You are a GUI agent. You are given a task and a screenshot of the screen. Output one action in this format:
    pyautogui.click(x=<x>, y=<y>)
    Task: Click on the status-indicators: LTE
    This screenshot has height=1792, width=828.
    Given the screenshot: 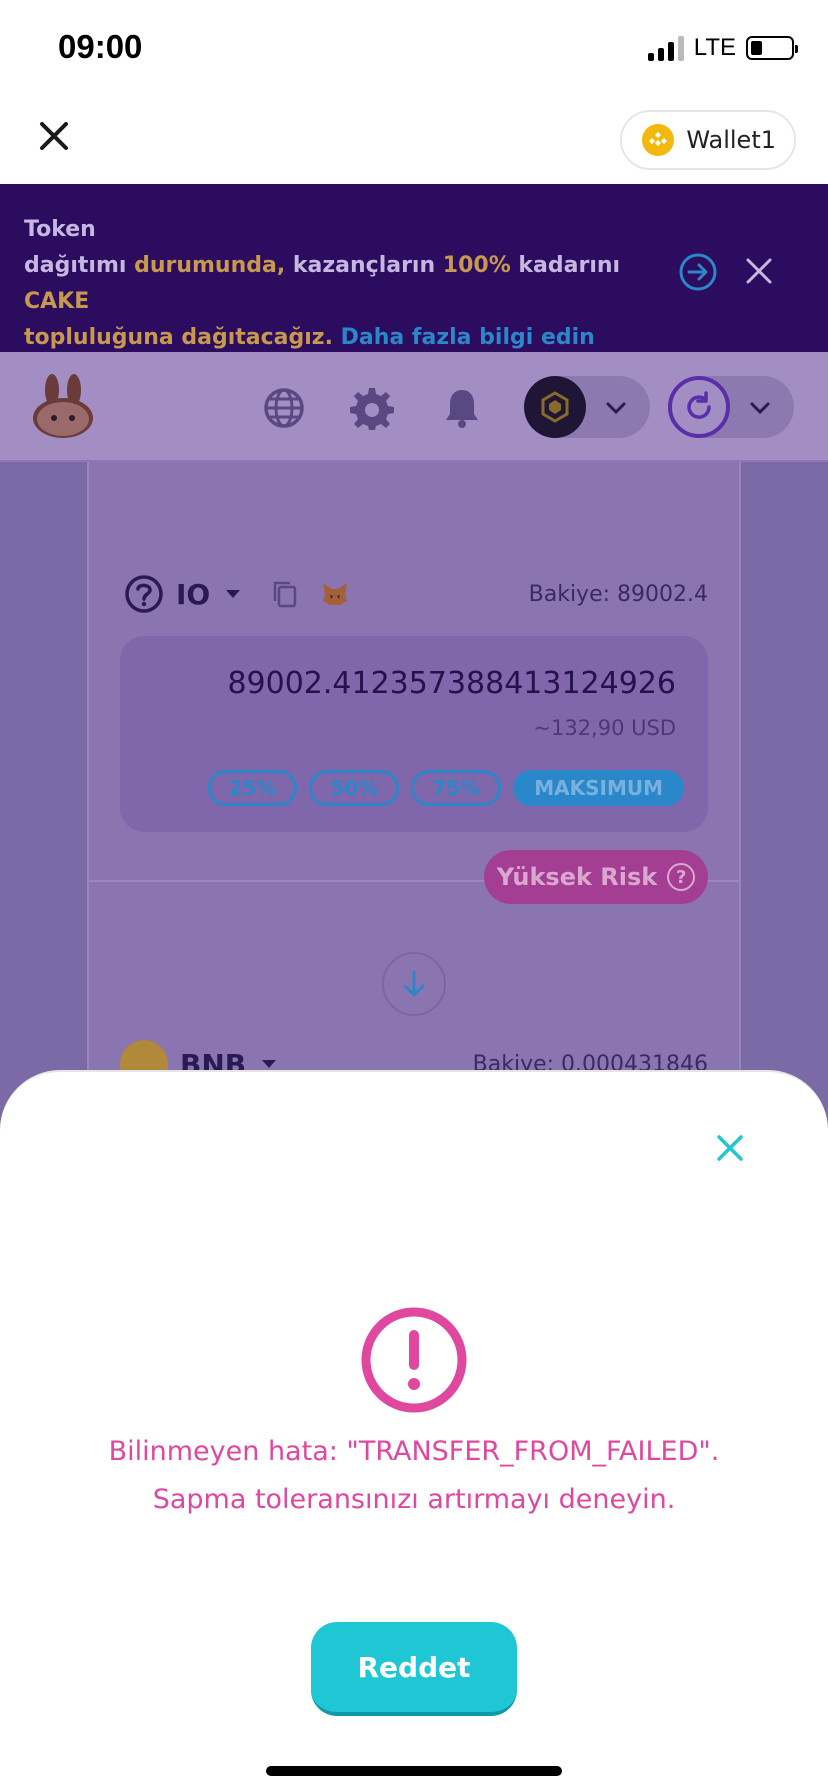 What is the action you would take?
    pyautogui.click(x=722, y=48)
    